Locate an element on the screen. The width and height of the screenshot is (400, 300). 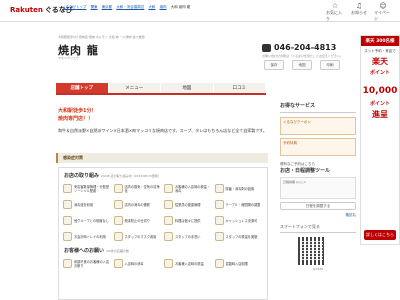
breadcrumb-item: 関東 is located at coordinates (94, 7).